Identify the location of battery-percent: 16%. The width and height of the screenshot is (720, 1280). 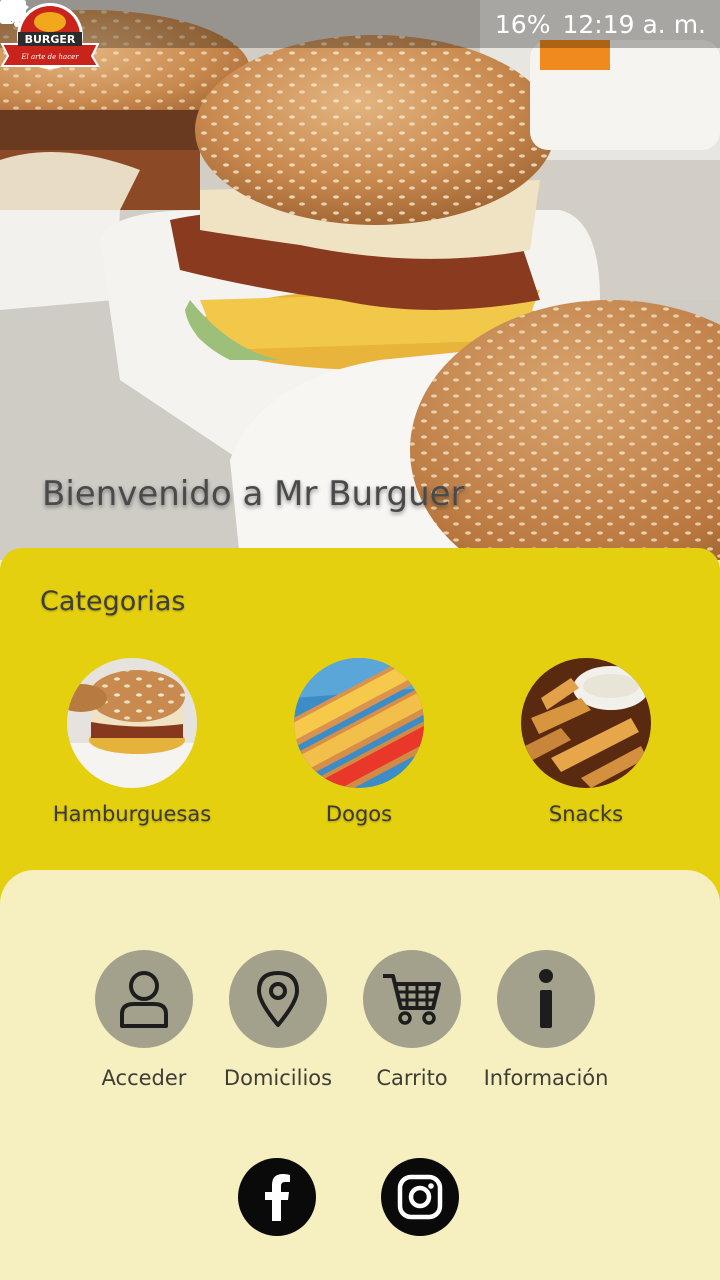
(522, 24).